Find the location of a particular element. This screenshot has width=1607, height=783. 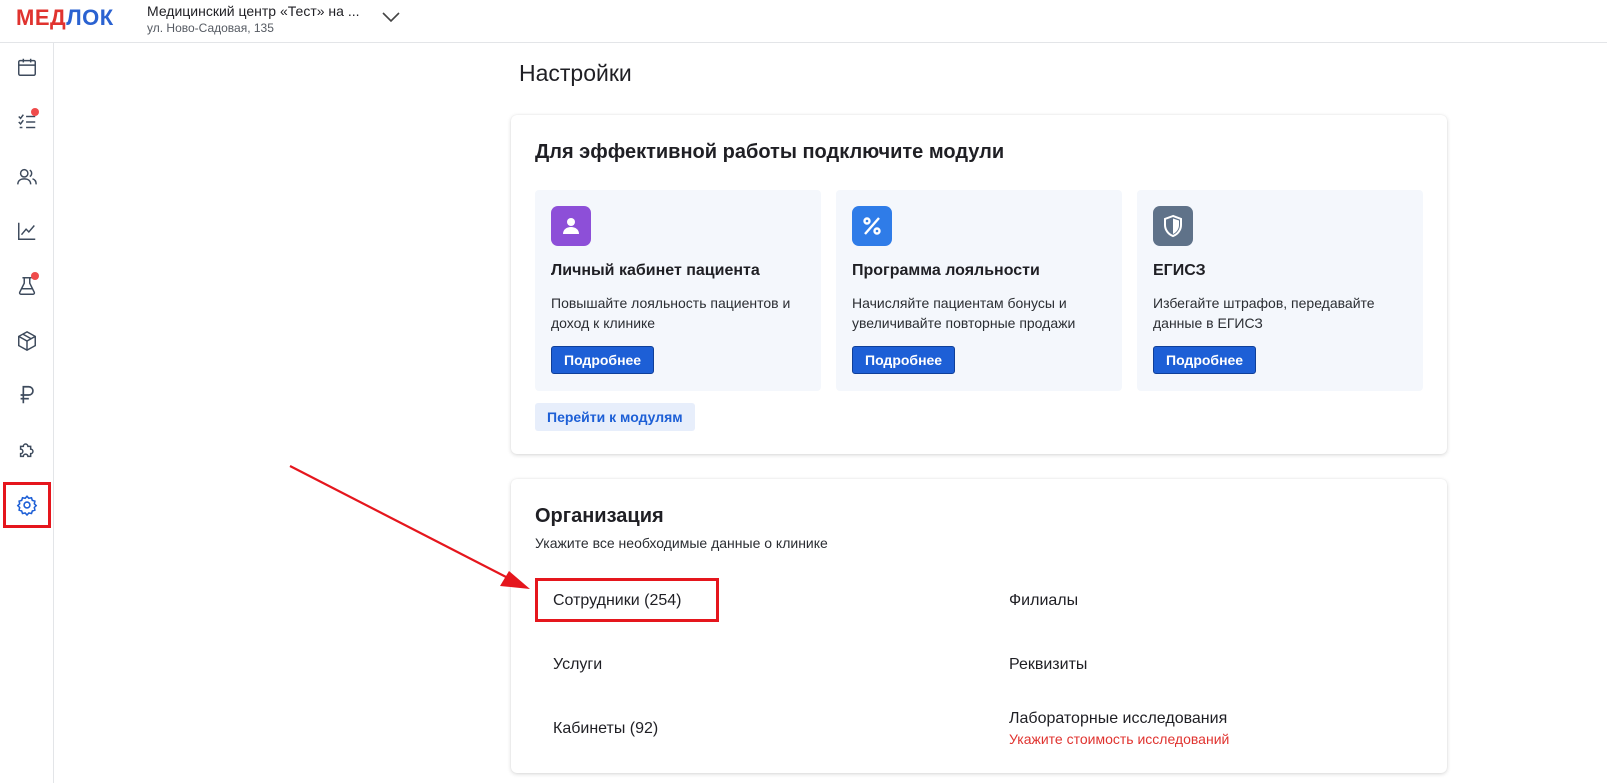

nav-analytics is located at coordinates (27, 231).